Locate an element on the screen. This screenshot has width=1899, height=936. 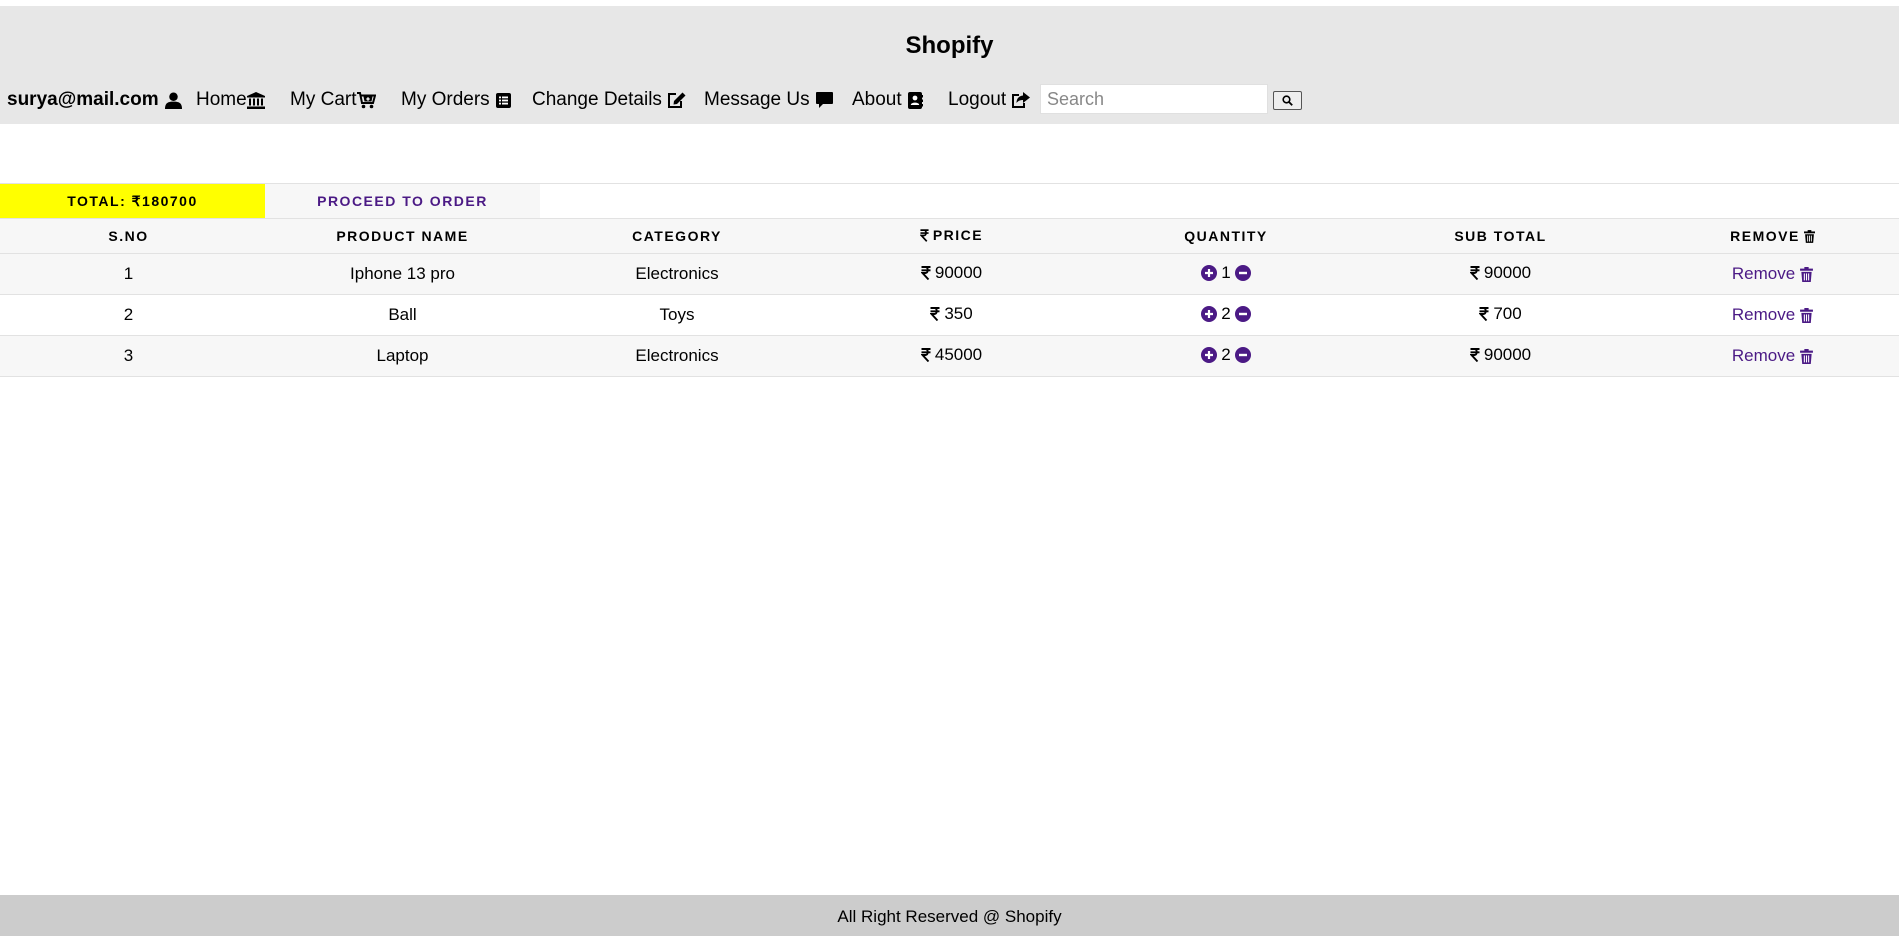
header-product-name: PRODUCT NAME is located at coordinates (402, 236).